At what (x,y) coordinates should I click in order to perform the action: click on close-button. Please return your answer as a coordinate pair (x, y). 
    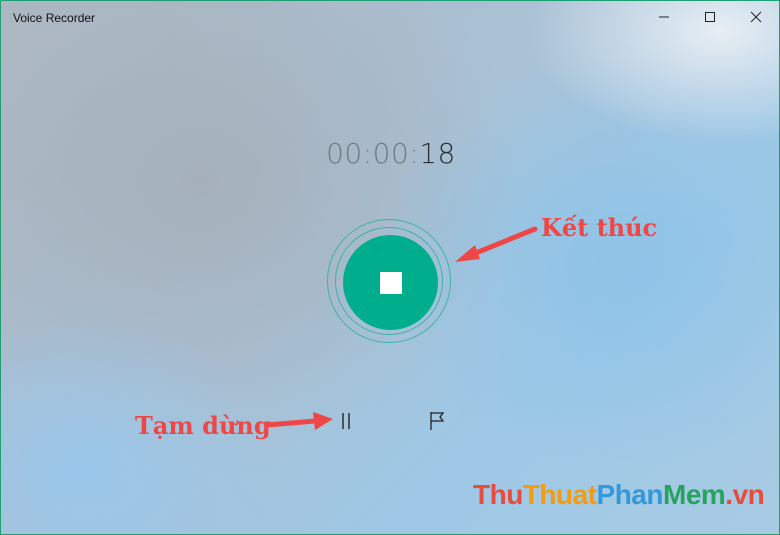
    Looking at the image, I should click on (756, 17).